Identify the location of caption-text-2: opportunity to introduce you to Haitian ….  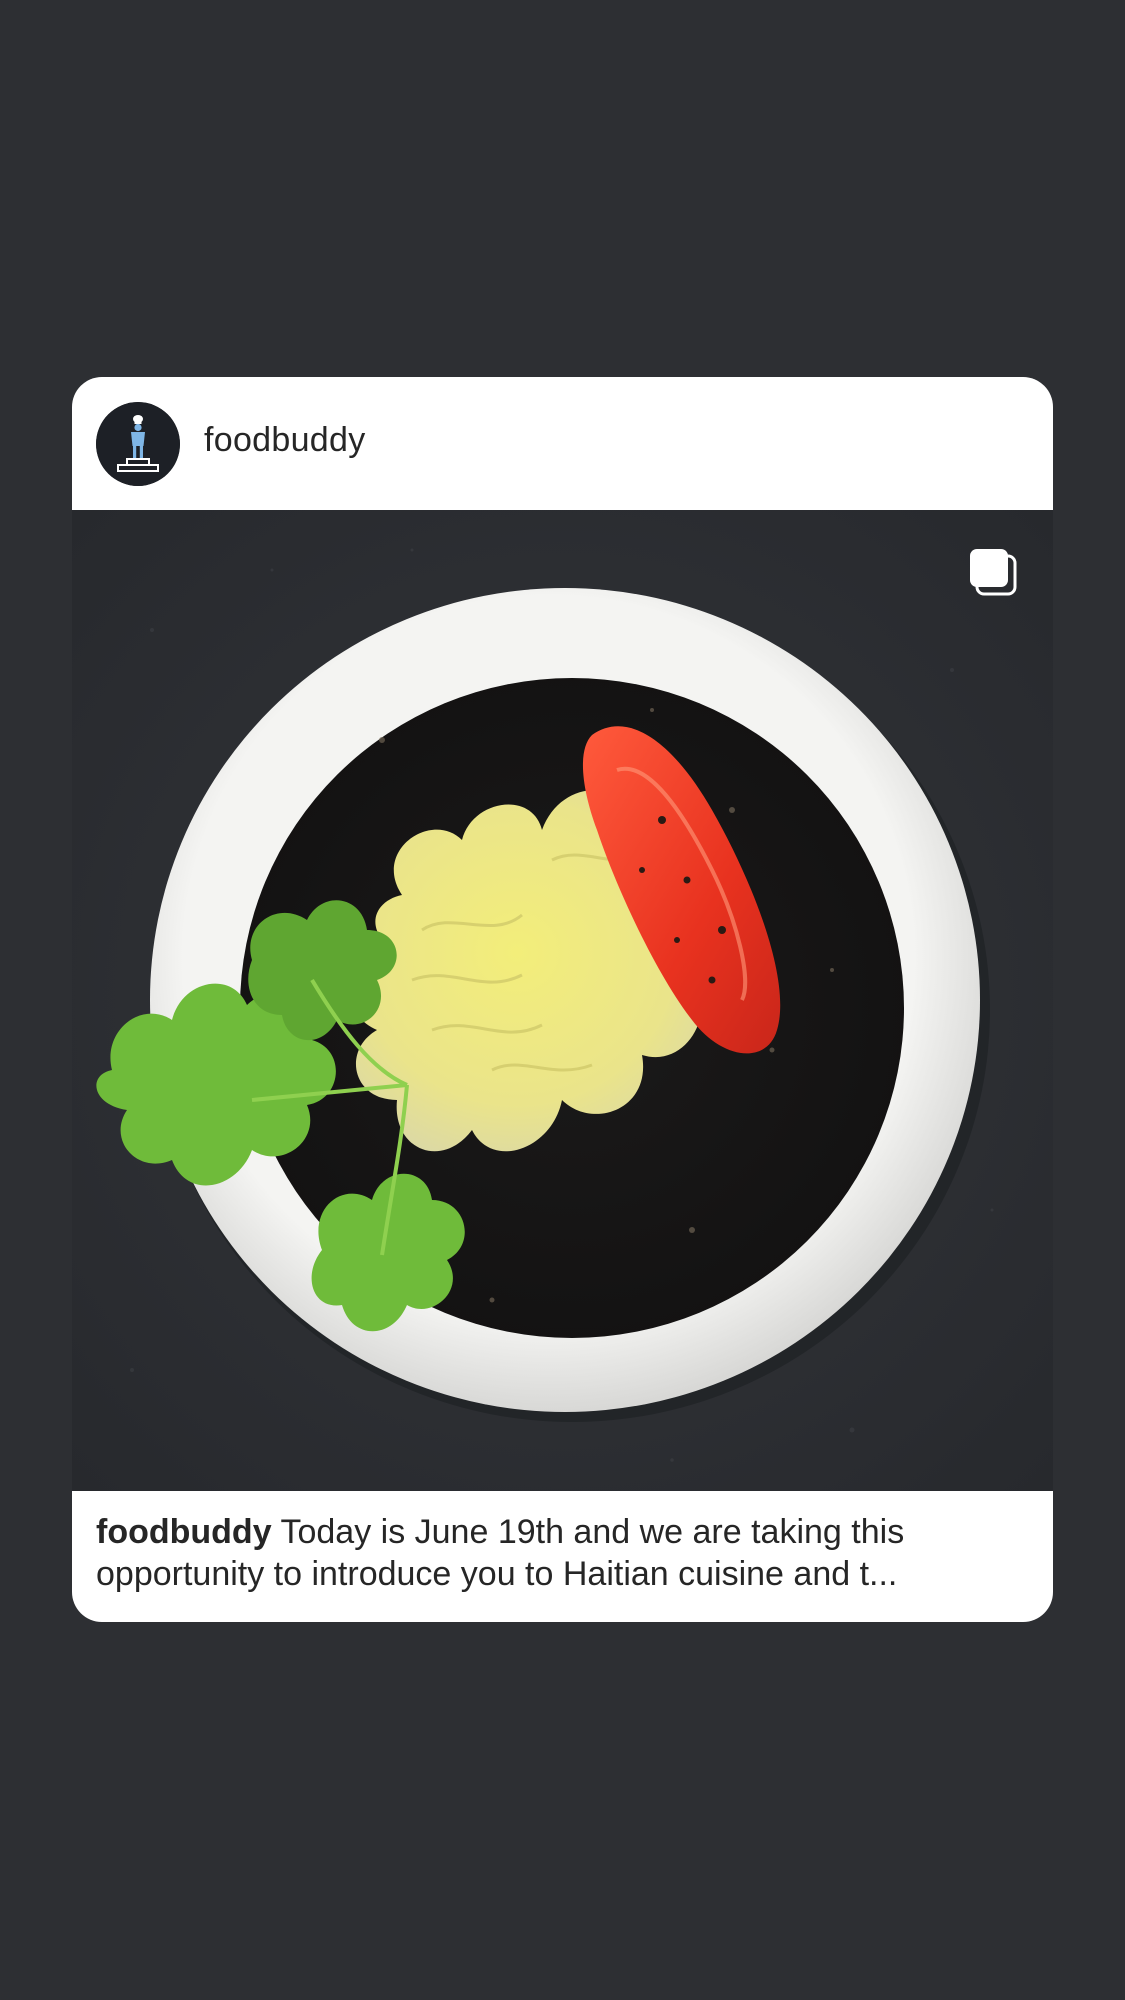
(497, 1574).